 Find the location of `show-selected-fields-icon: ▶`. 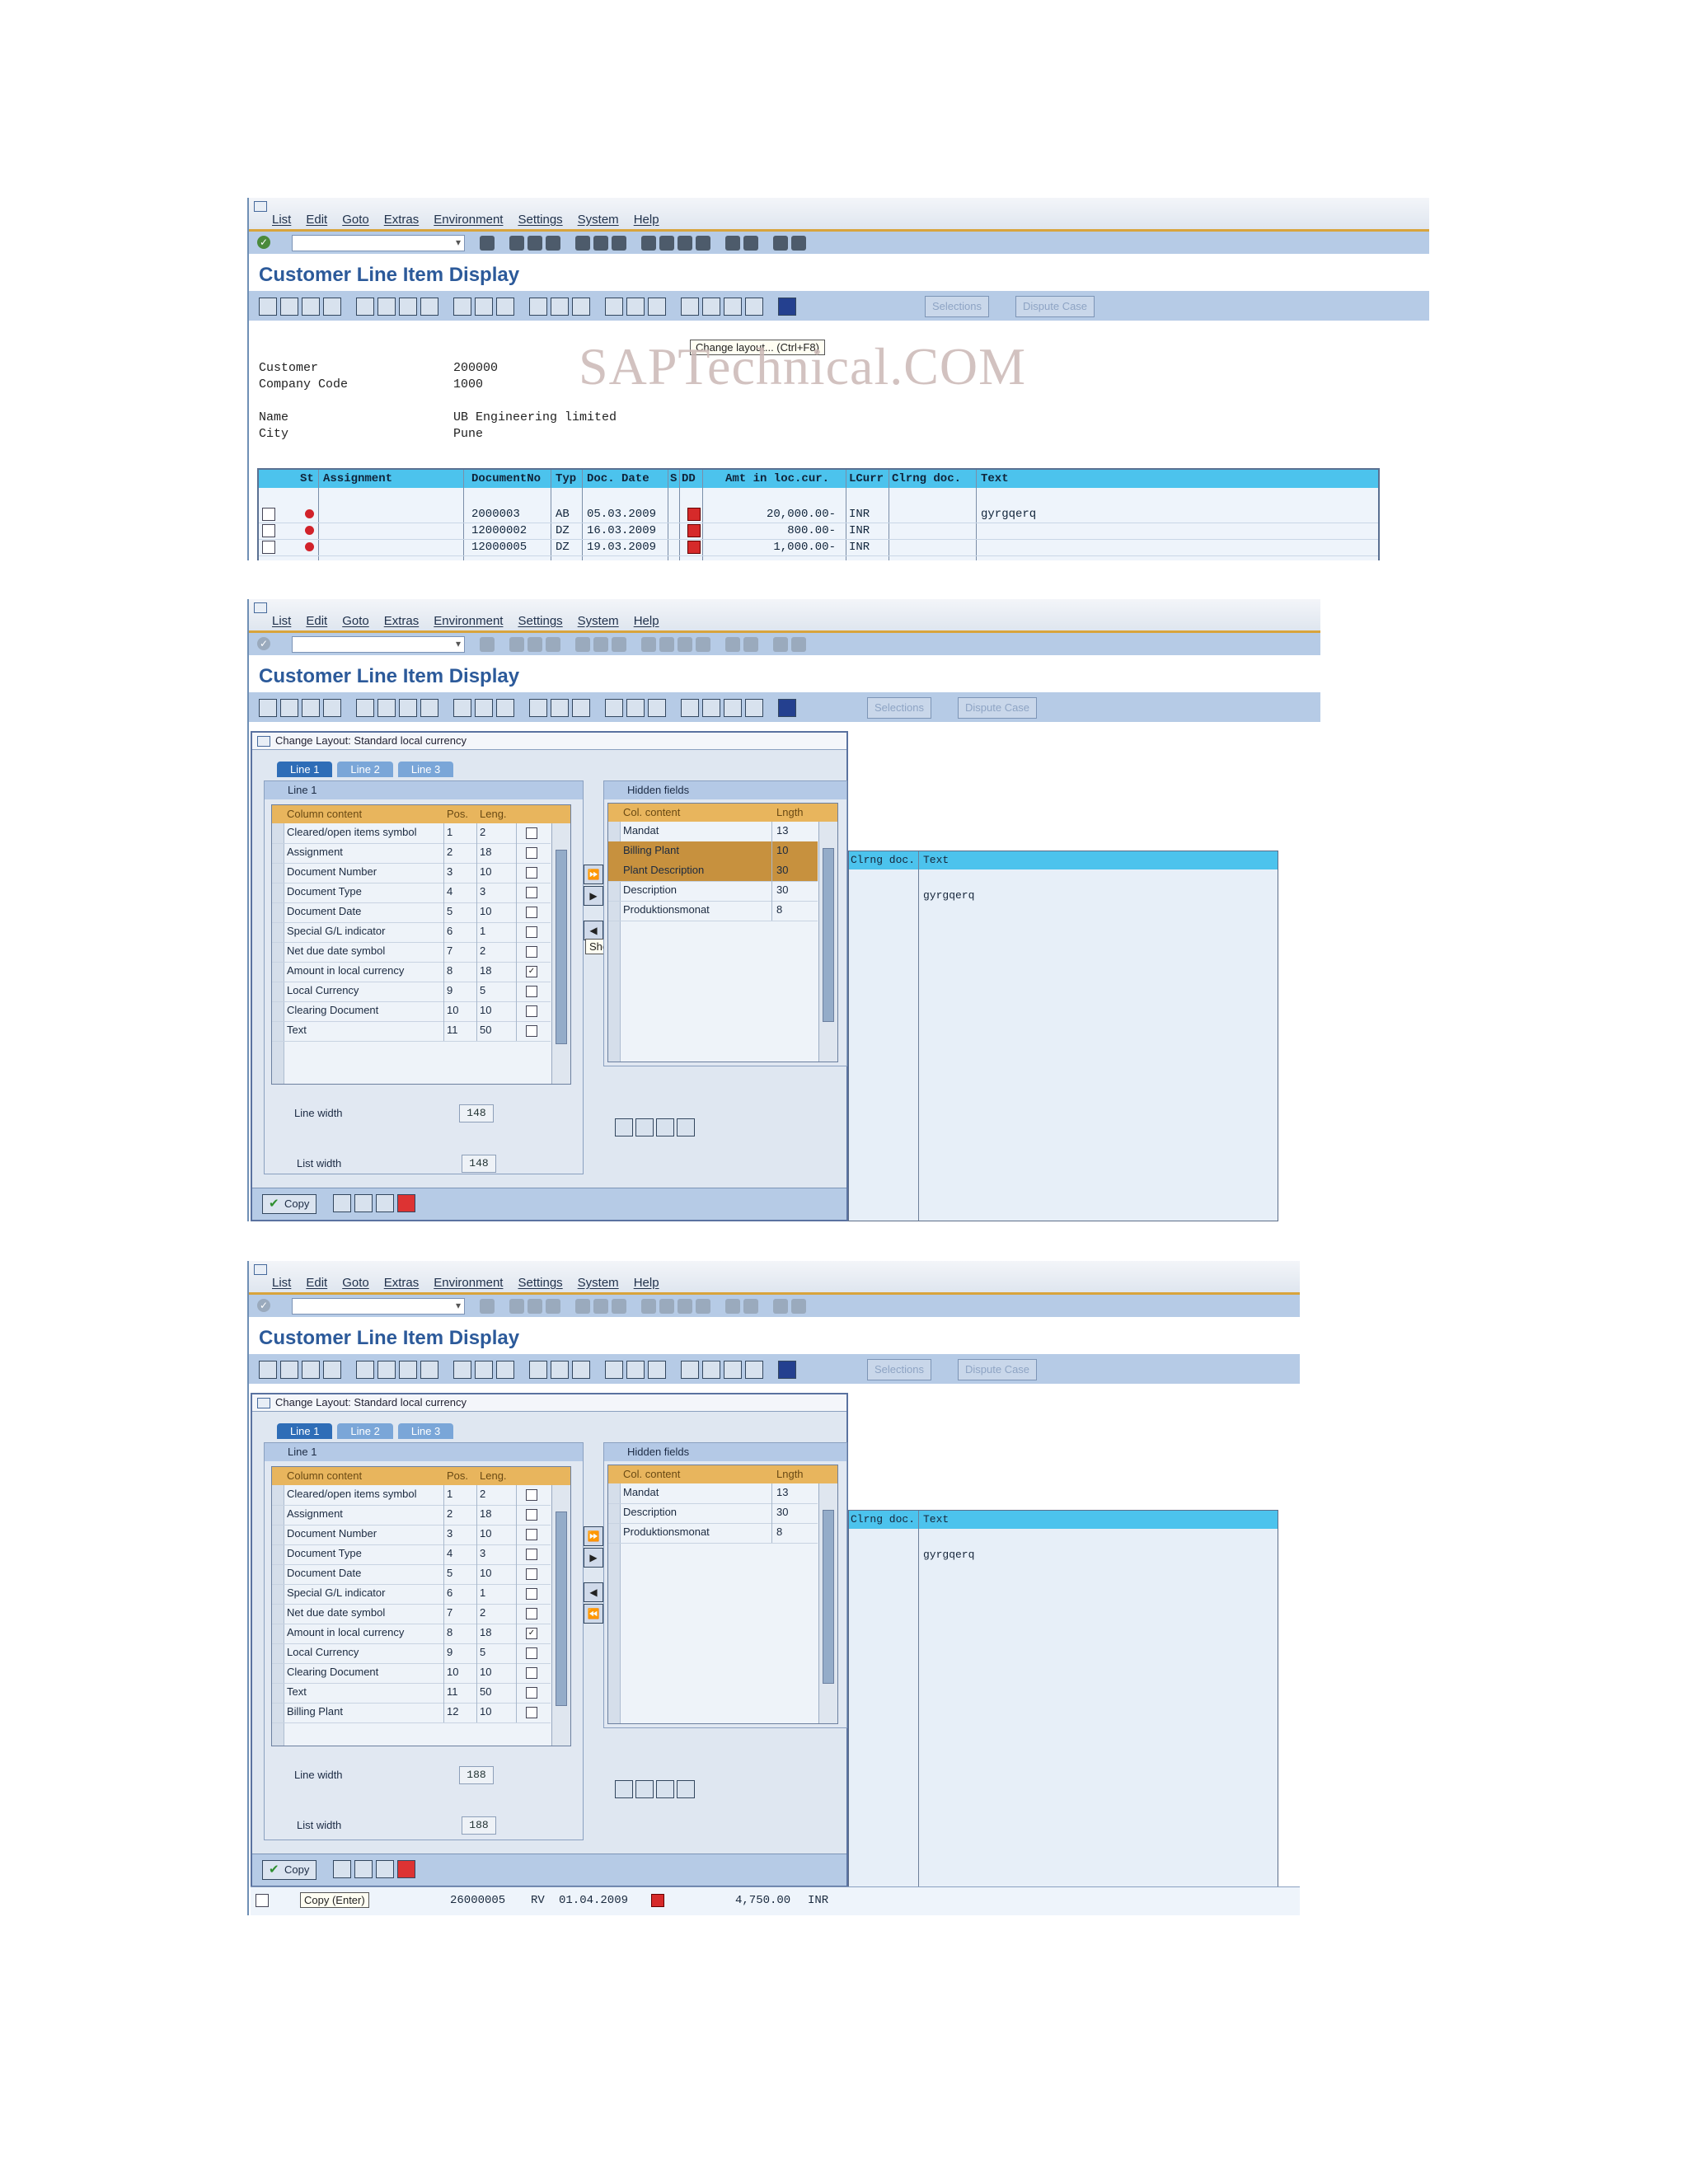

show-selected-fields-icon: ▶ is located at coordinates (594, 896).